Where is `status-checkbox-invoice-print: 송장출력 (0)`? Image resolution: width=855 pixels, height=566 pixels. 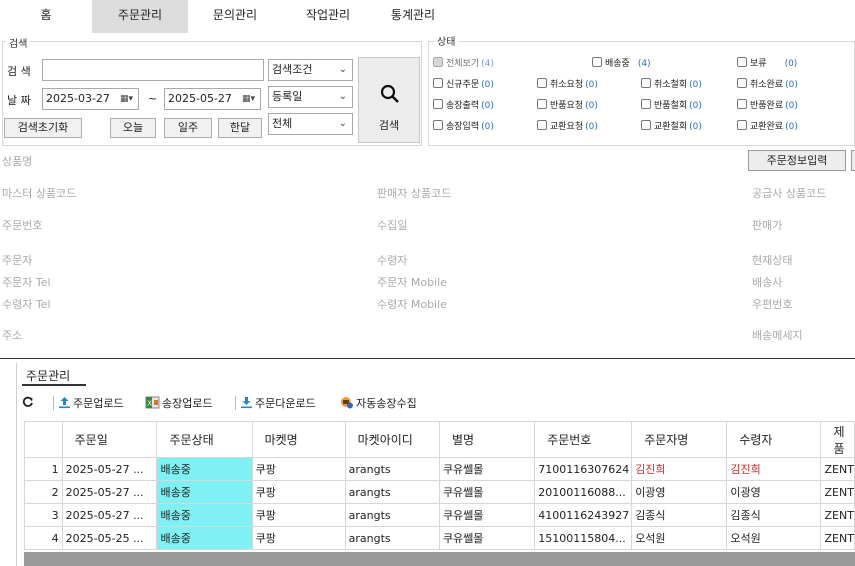 status-checkbox-invoice-print: 송장출력 (0) is located at coordinates (463, 106).